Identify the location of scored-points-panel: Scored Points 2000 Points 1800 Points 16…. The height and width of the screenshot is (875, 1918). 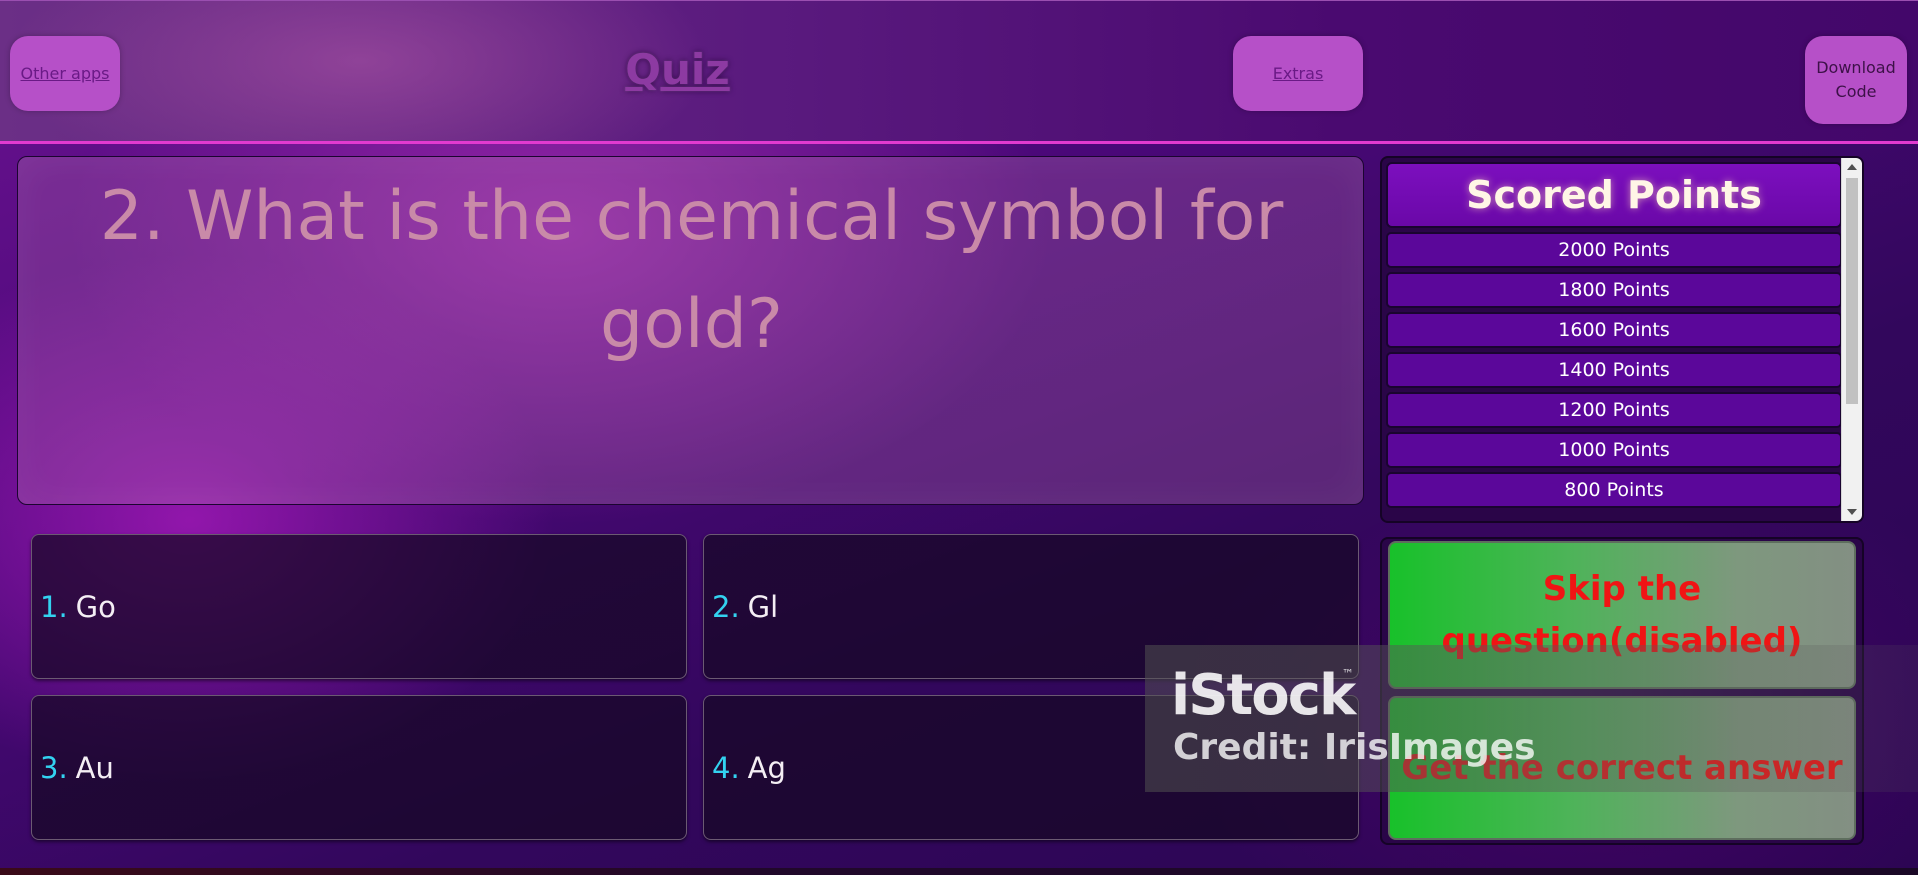
(1622, 339).